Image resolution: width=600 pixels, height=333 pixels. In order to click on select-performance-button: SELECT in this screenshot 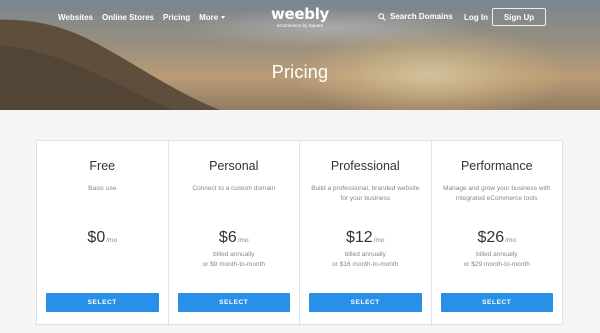, I will do `click(496, 302)`.